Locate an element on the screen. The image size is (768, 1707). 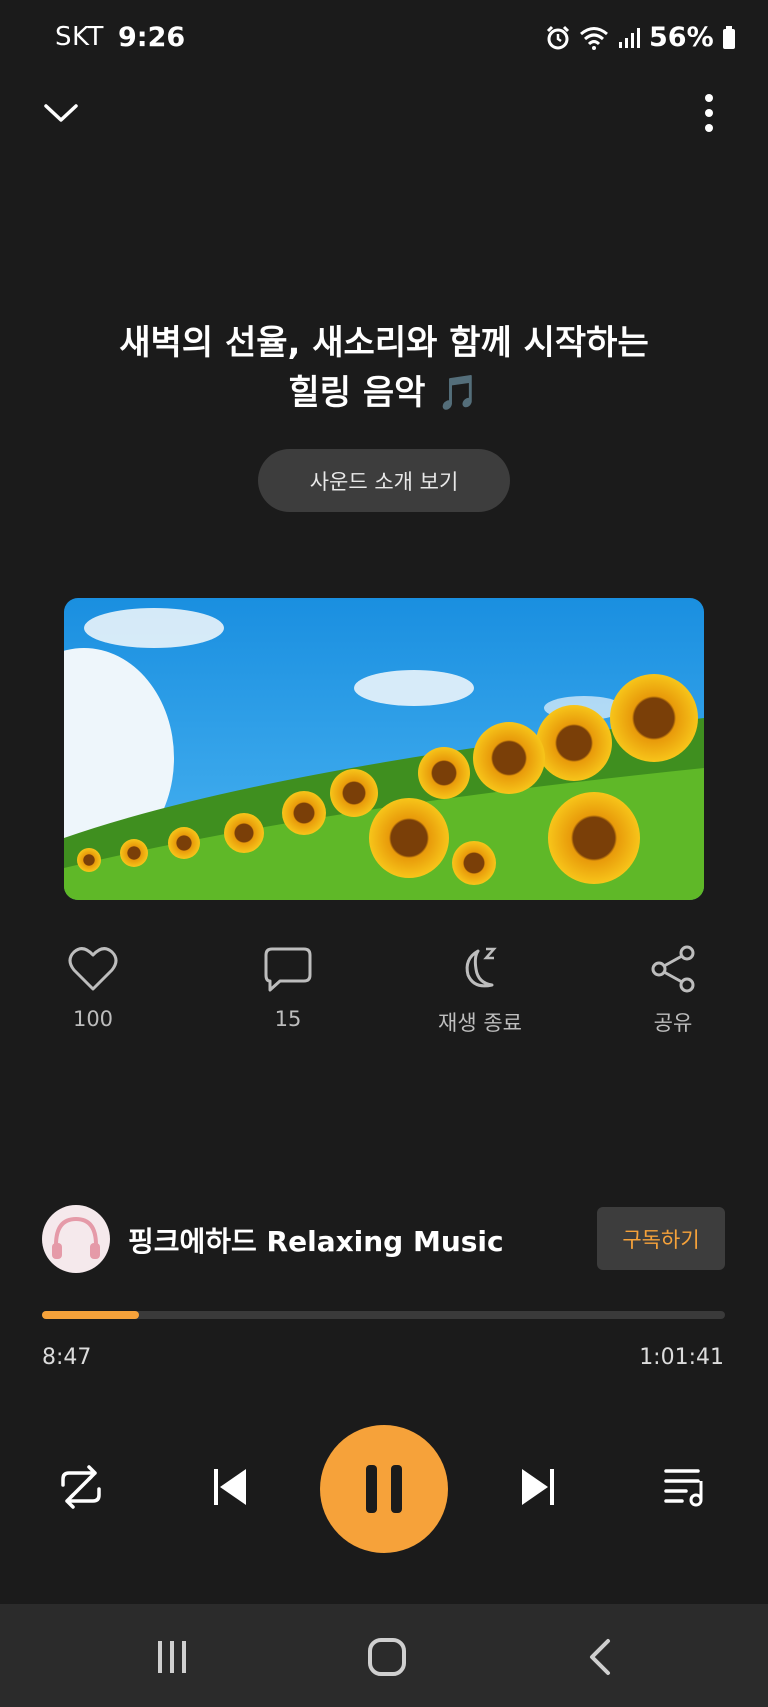
previous-button is located at coordinates (230, 1487).